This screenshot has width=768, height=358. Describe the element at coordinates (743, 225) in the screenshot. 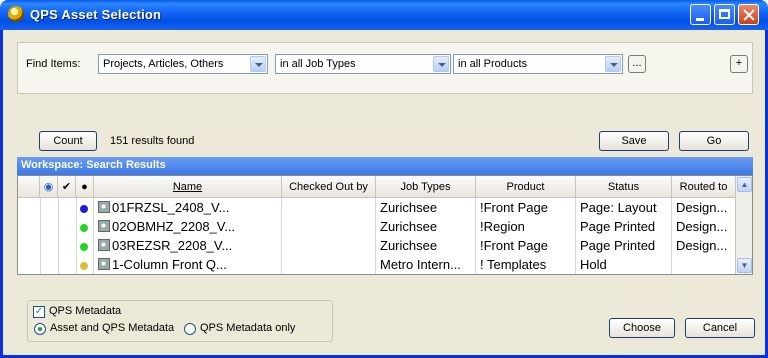

I see `vertical-scrollbar: ▲ ▼` at that location.